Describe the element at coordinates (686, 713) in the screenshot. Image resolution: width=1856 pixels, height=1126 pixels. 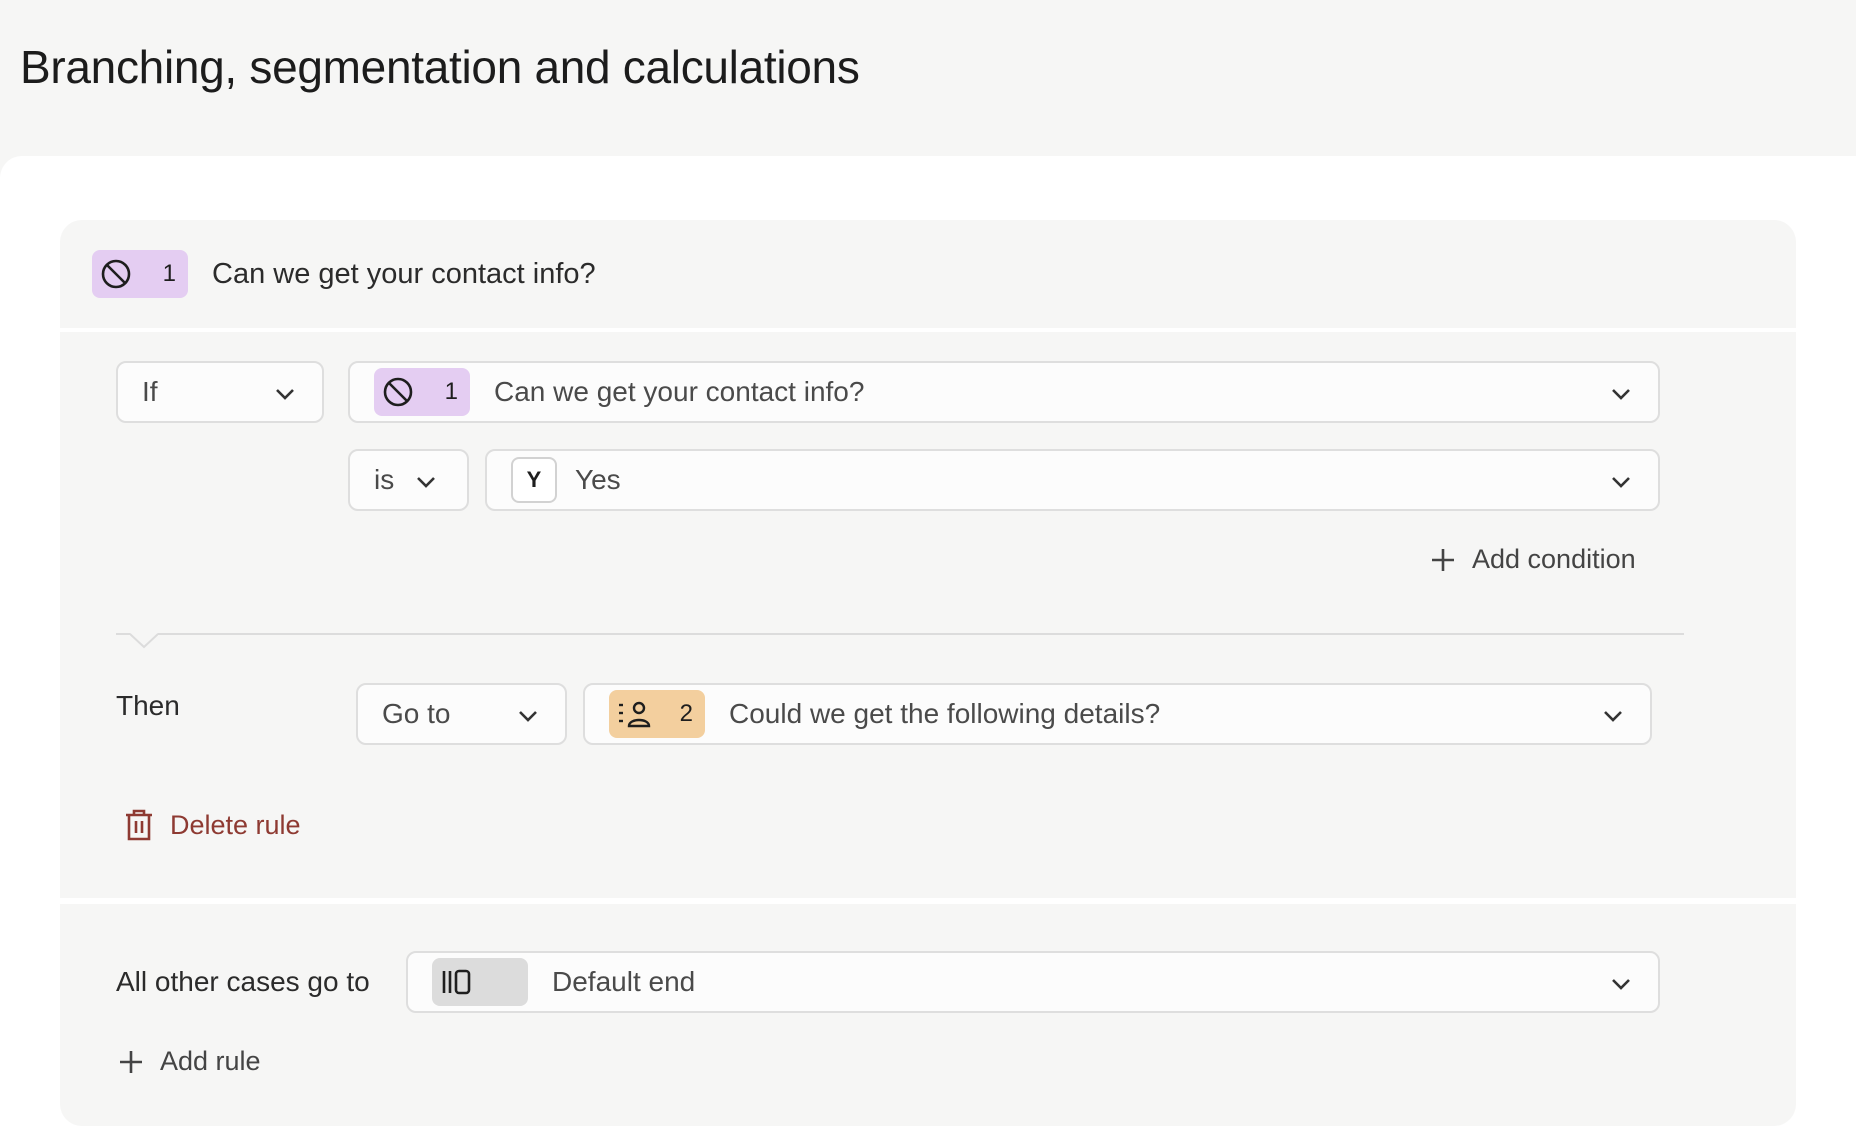
I see `target-question-number: 2` at that location.